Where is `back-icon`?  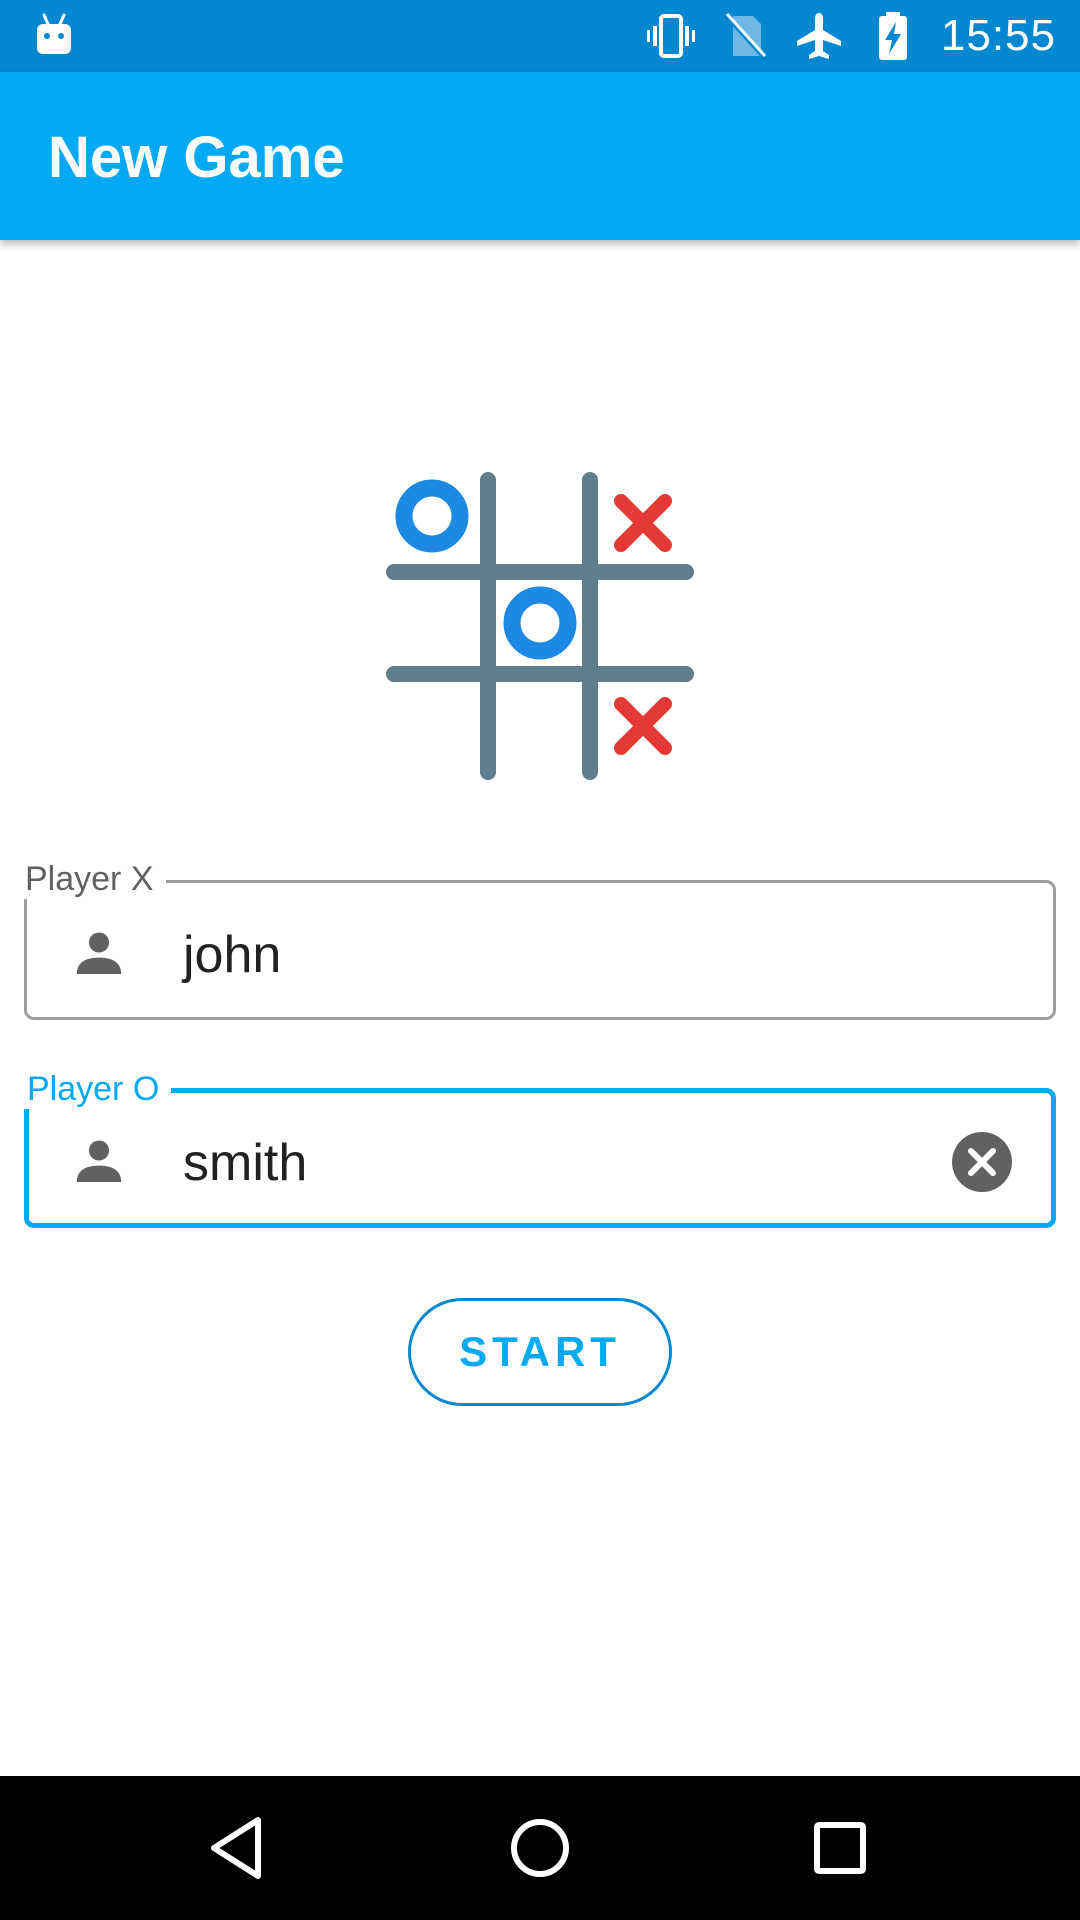 back-icon is located at coordinates (240, 1848).